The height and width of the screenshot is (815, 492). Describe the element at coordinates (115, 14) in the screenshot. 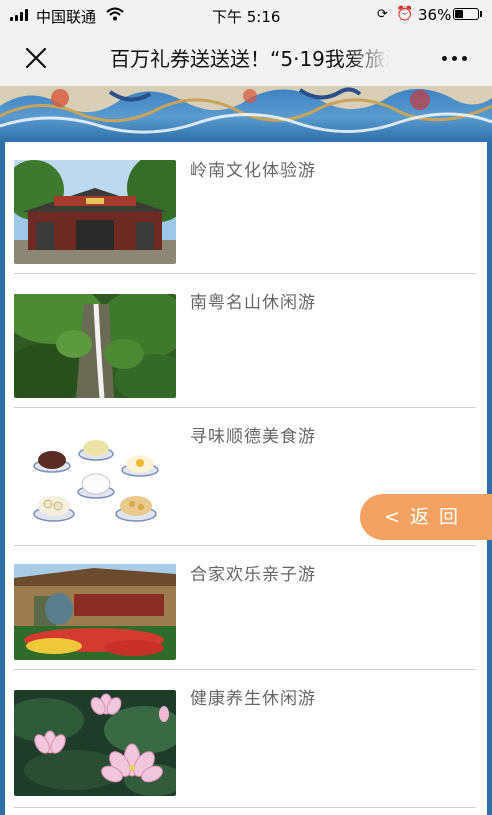

I see `wifi-icon` at that location.